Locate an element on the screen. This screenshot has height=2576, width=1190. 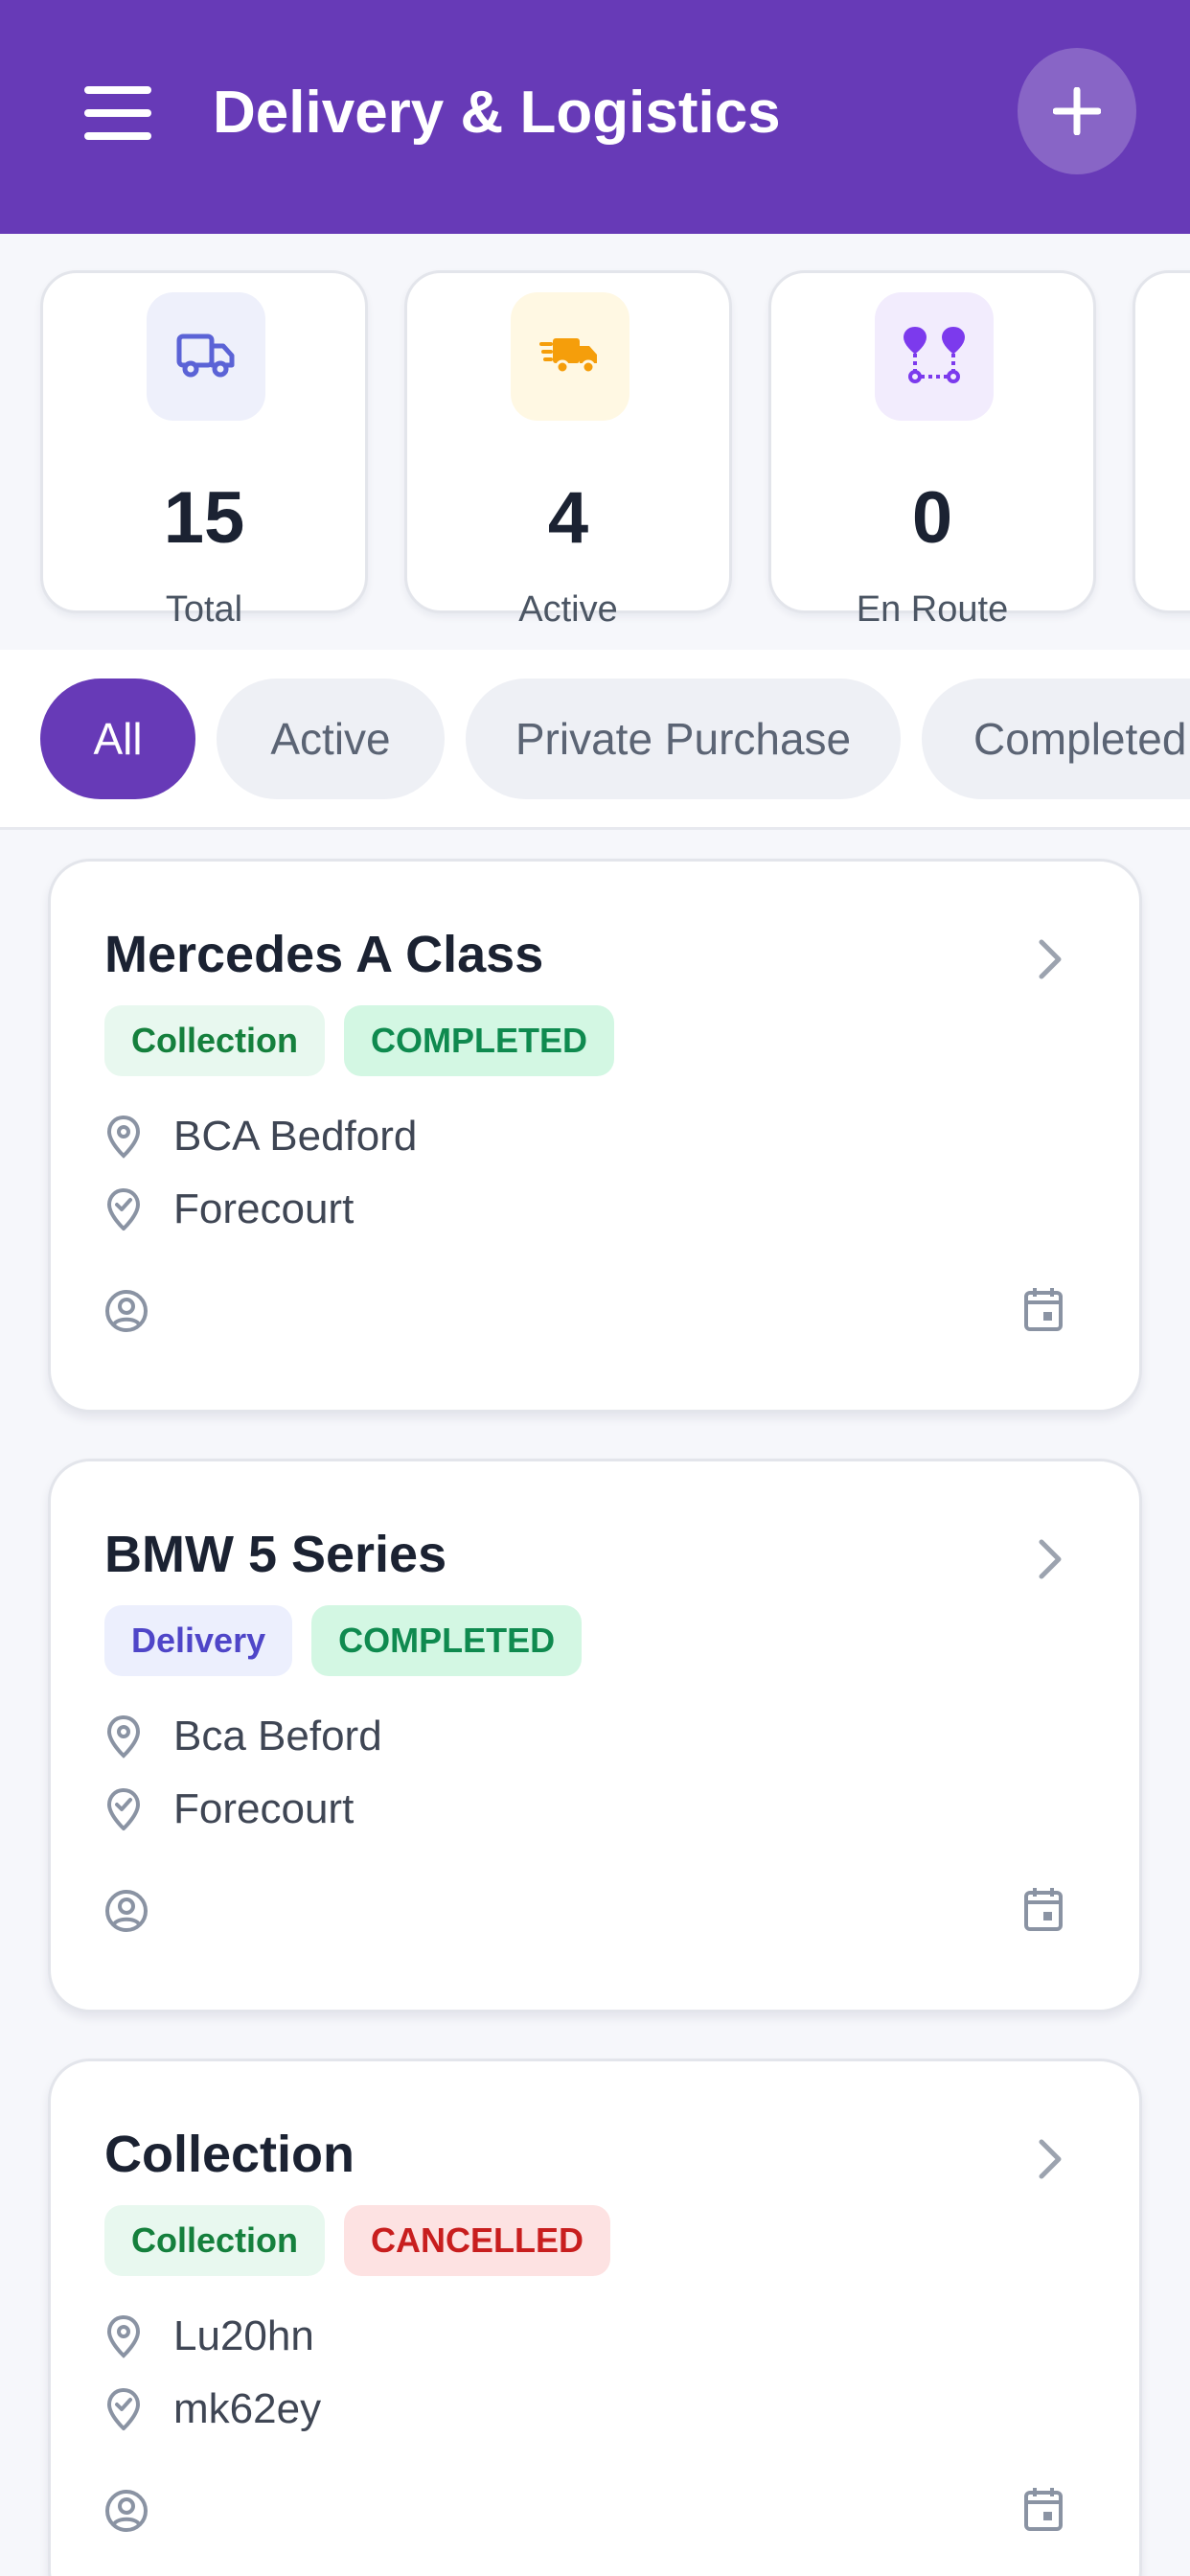
pickup-text: Bca Beford is located at coordinates (278, 1736).